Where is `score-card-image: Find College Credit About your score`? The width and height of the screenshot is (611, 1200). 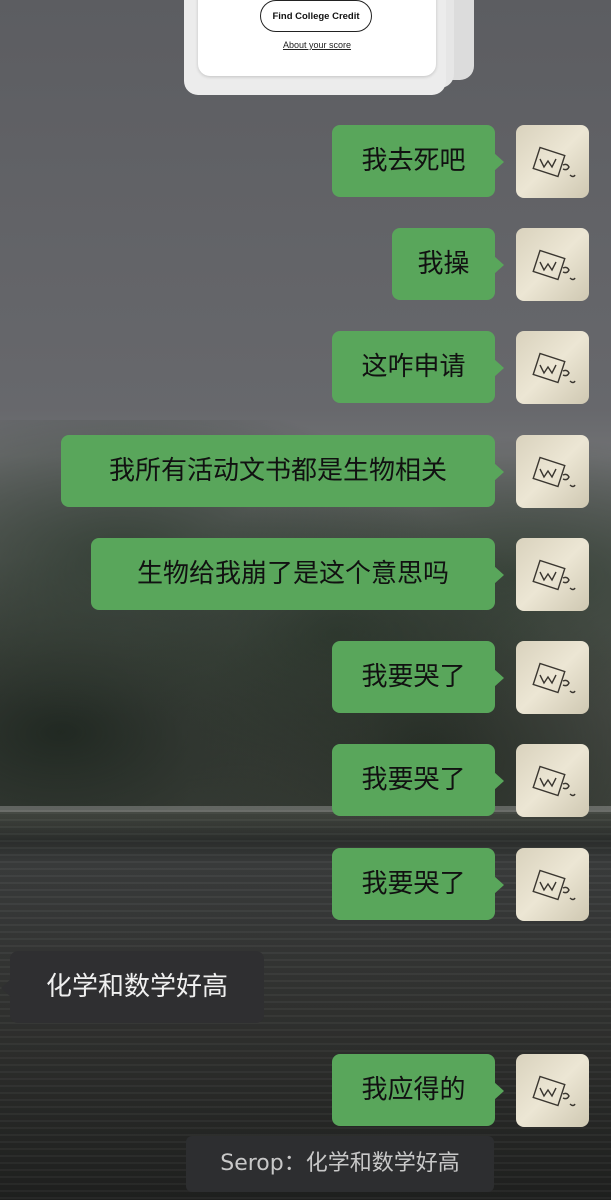 score-card-image: Find College Credit About your score is located at coordinates (329, 47).